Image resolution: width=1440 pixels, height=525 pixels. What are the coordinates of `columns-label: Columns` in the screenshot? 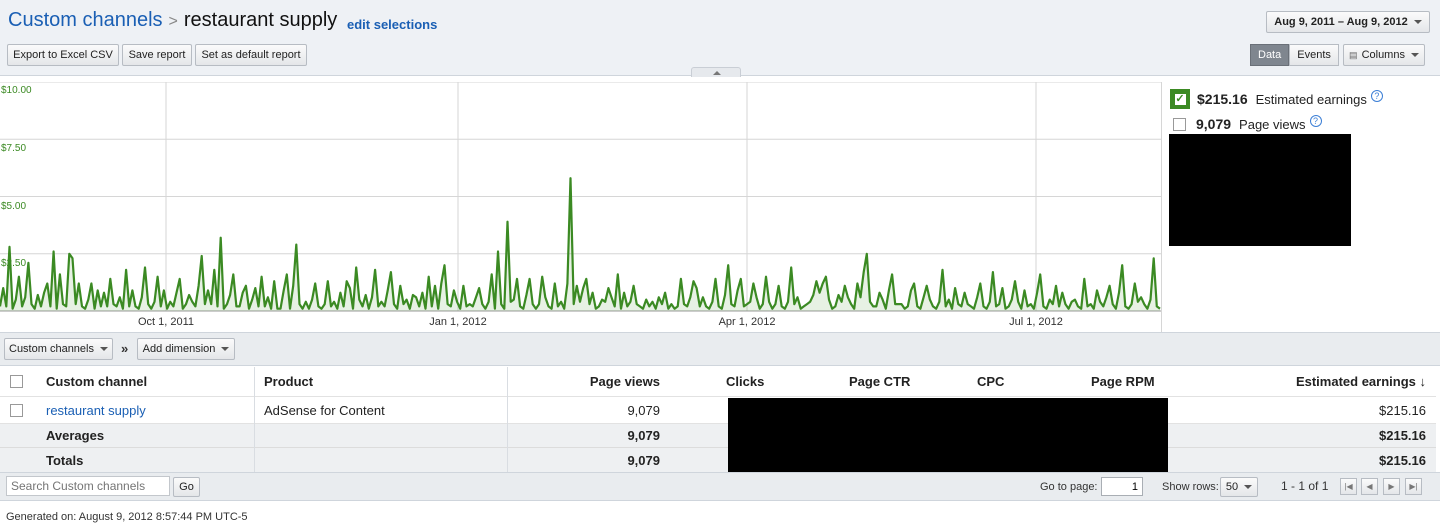 It's located at (1383, 55).